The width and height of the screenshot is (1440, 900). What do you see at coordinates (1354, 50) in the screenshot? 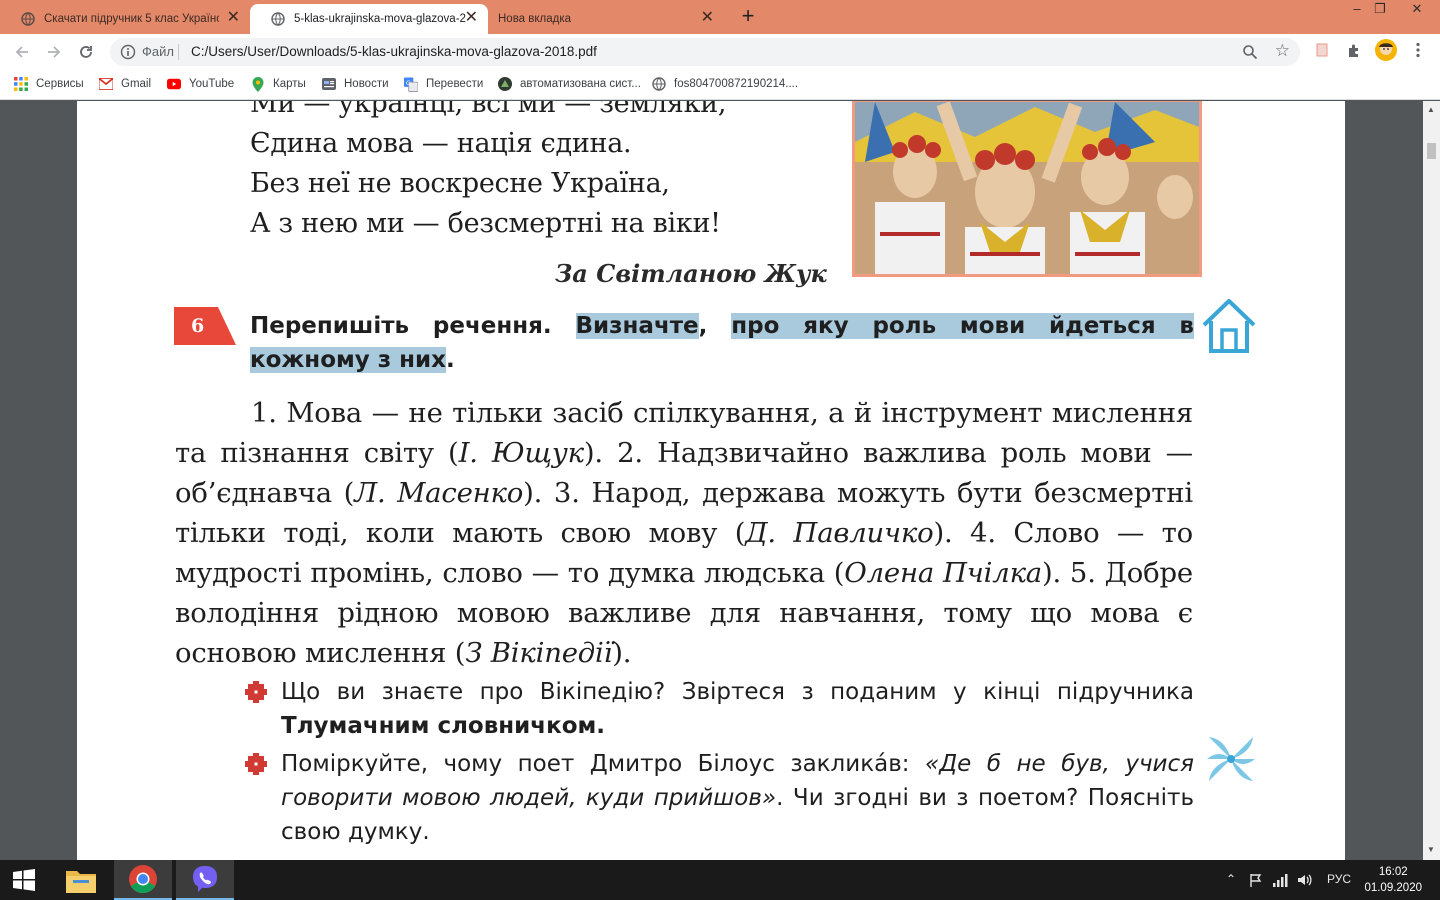
I see `extensions-puzzle-icon` at bounding box center [1354, 50].